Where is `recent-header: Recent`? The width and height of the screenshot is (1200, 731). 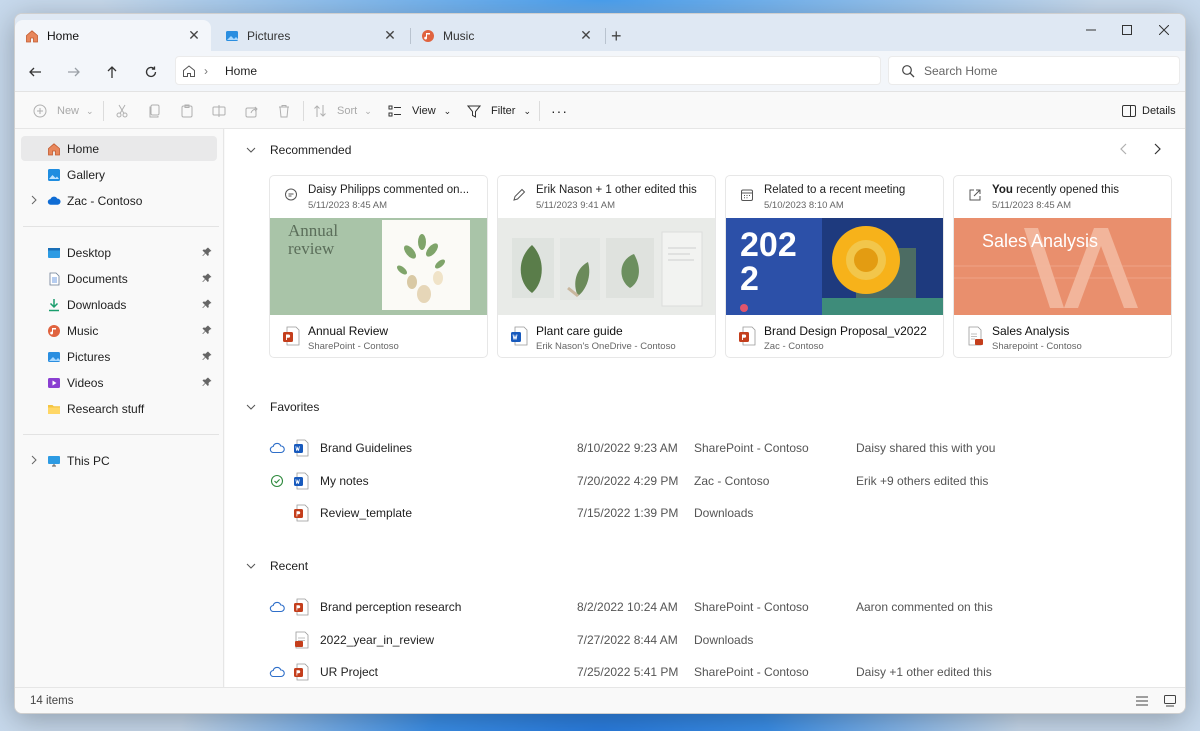
recent-header: Recent is located at coordinates (276, 566).